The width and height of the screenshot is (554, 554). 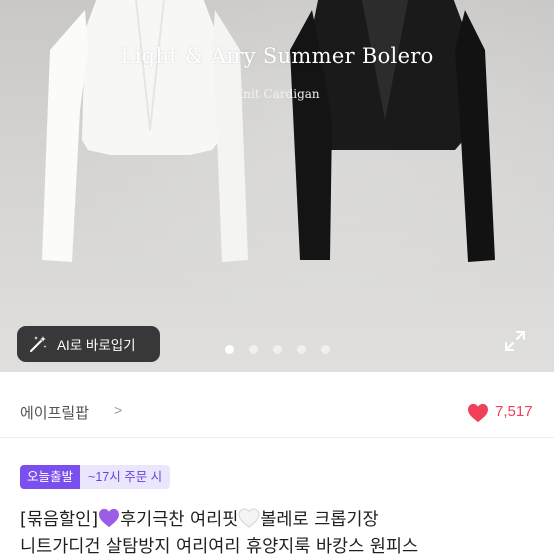 I want to click on product-title-part: 볼레로 크롭기장, so click(x=319, y=520).